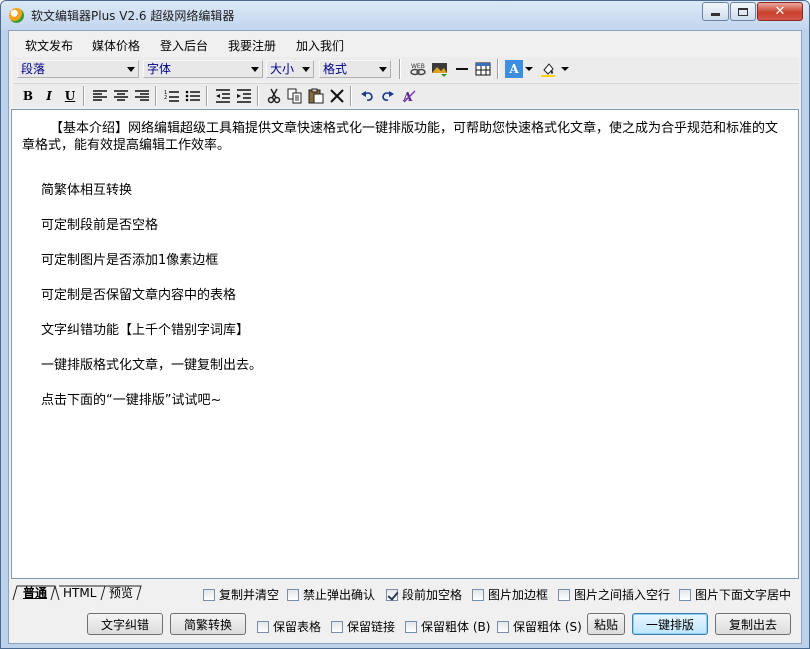 The width and height of the screenshot is (810, 649). I want to click on svg-text: A, so click(407, 97).